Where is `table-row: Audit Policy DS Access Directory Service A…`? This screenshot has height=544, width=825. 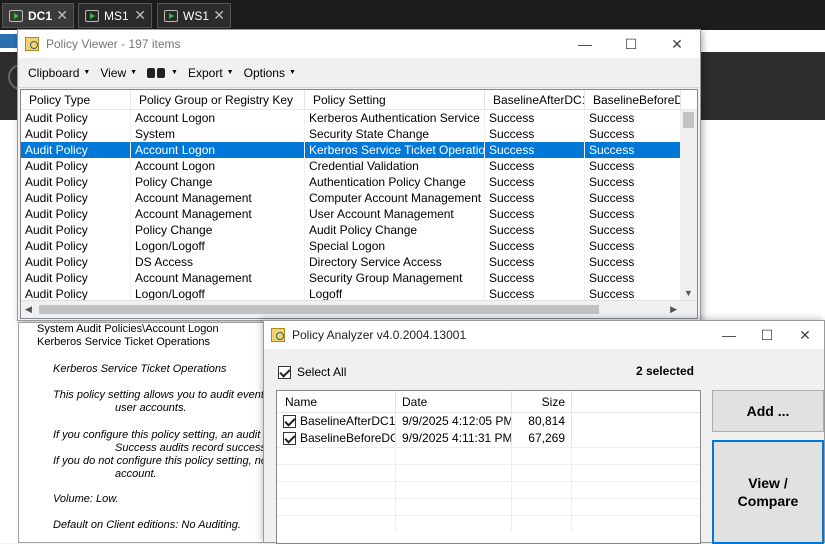
table-row: Audit Policy DS Access Directory Service A… is located at coordinates (359, 262).